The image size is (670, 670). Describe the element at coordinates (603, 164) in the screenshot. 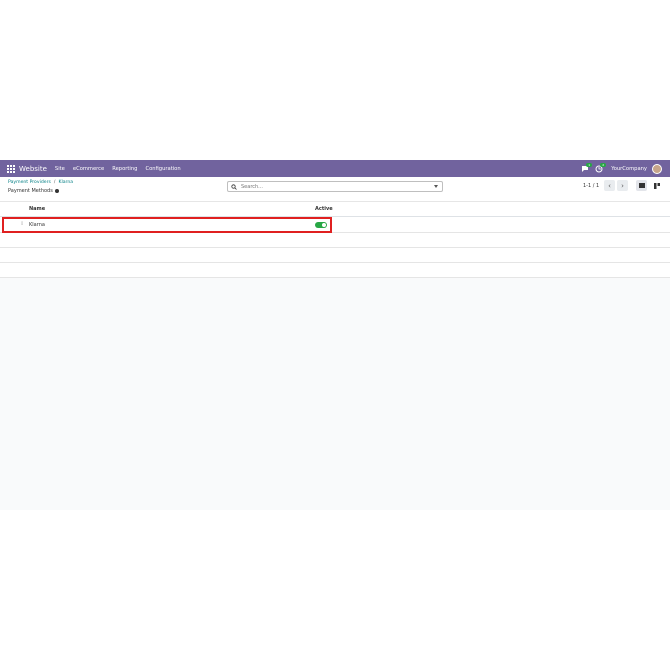

I see `activity-badge: 2` at that location.